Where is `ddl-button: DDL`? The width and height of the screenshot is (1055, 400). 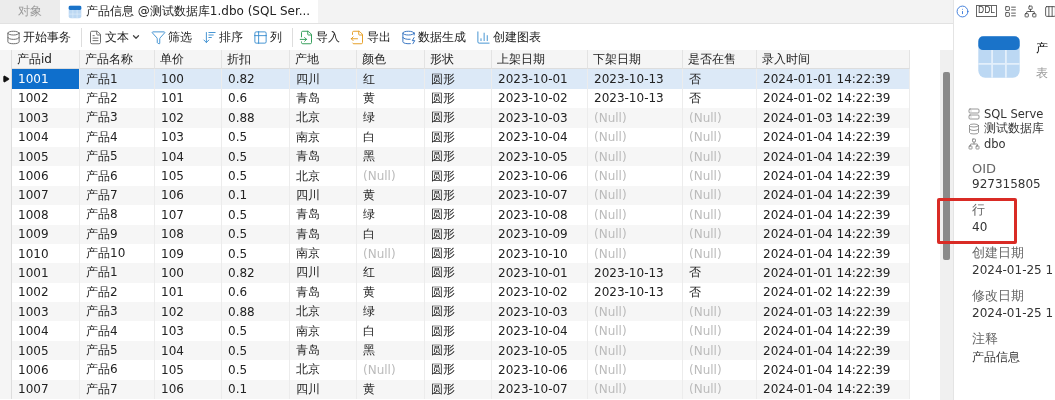 ddl-button: DDL is located at coordinates (986, 11).